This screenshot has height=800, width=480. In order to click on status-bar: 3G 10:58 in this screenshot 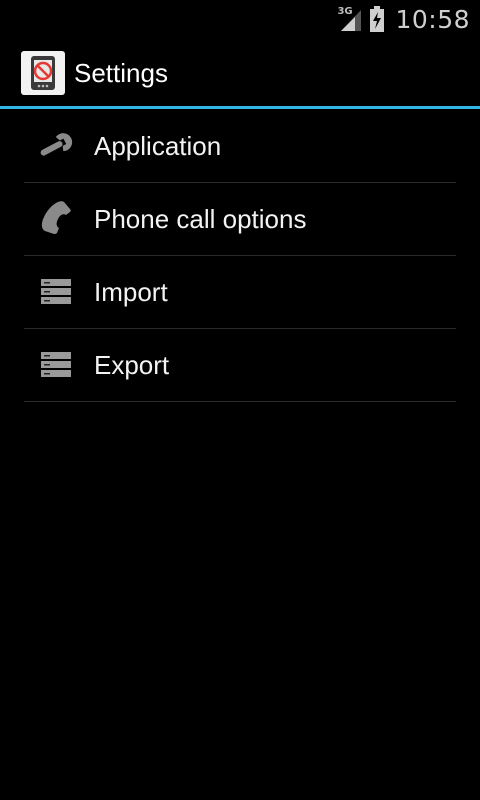, I will do `click(240, 19)`.